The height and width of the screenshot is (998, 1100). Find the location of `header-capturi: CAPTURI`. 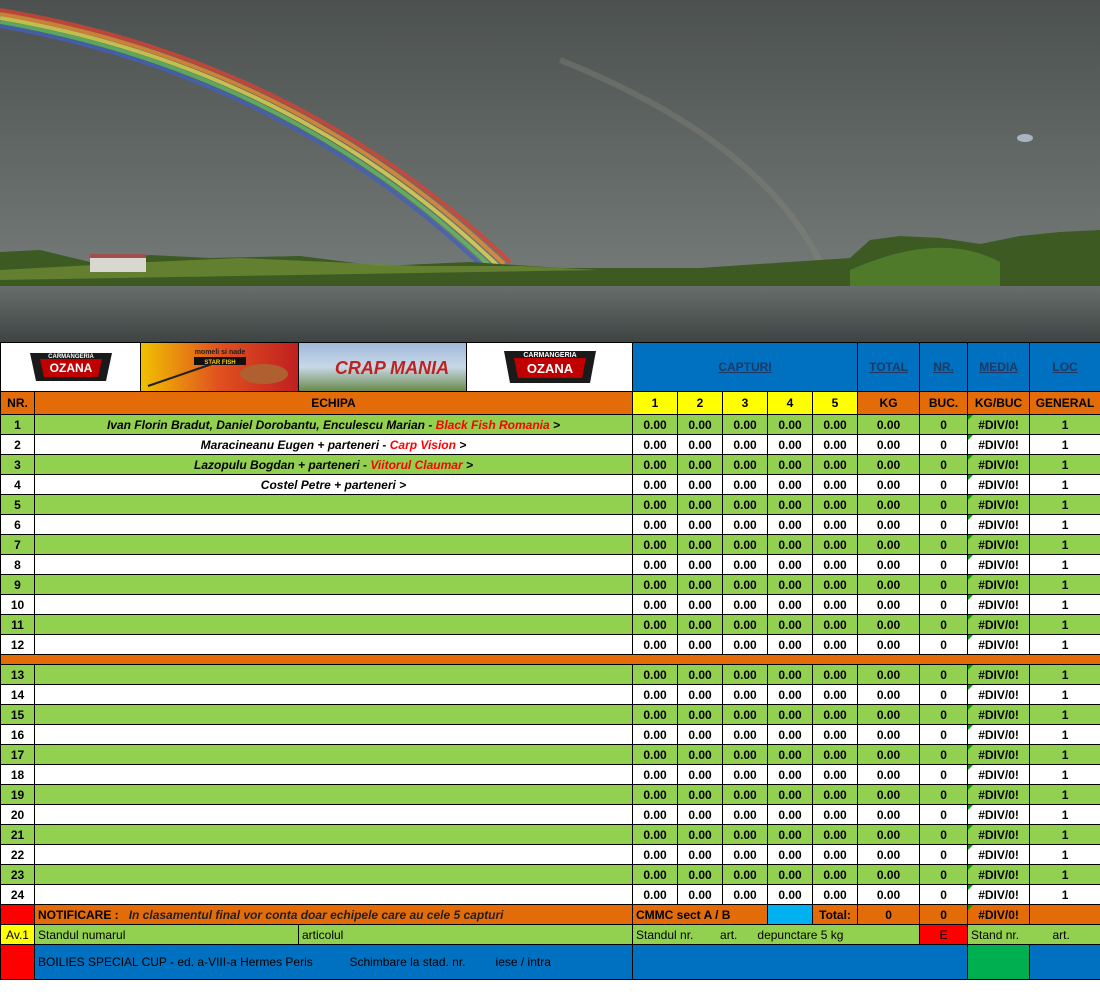

header-capturi: CAPTURI is located at coordinates (745, 367).